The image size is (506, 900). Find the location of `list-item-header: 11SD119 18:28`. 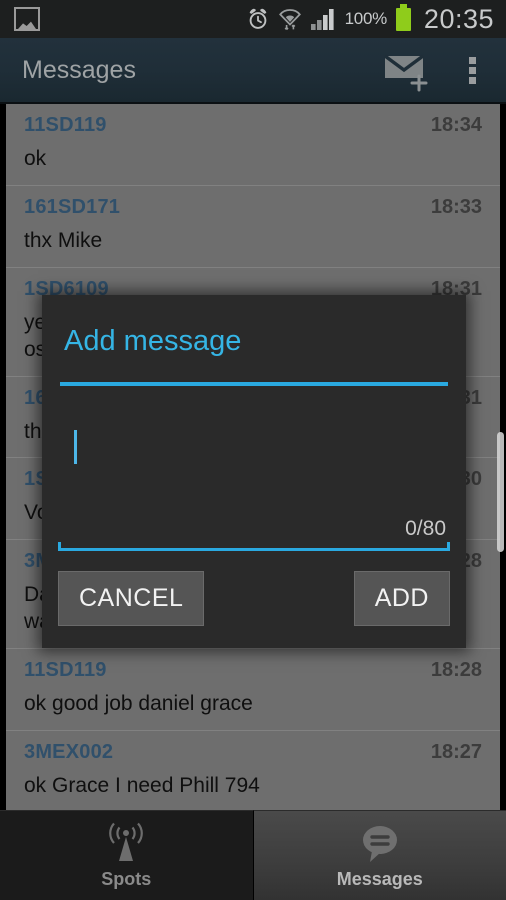

list-item-header: 11SD119 18:28 is located at coordinates (253, 670).